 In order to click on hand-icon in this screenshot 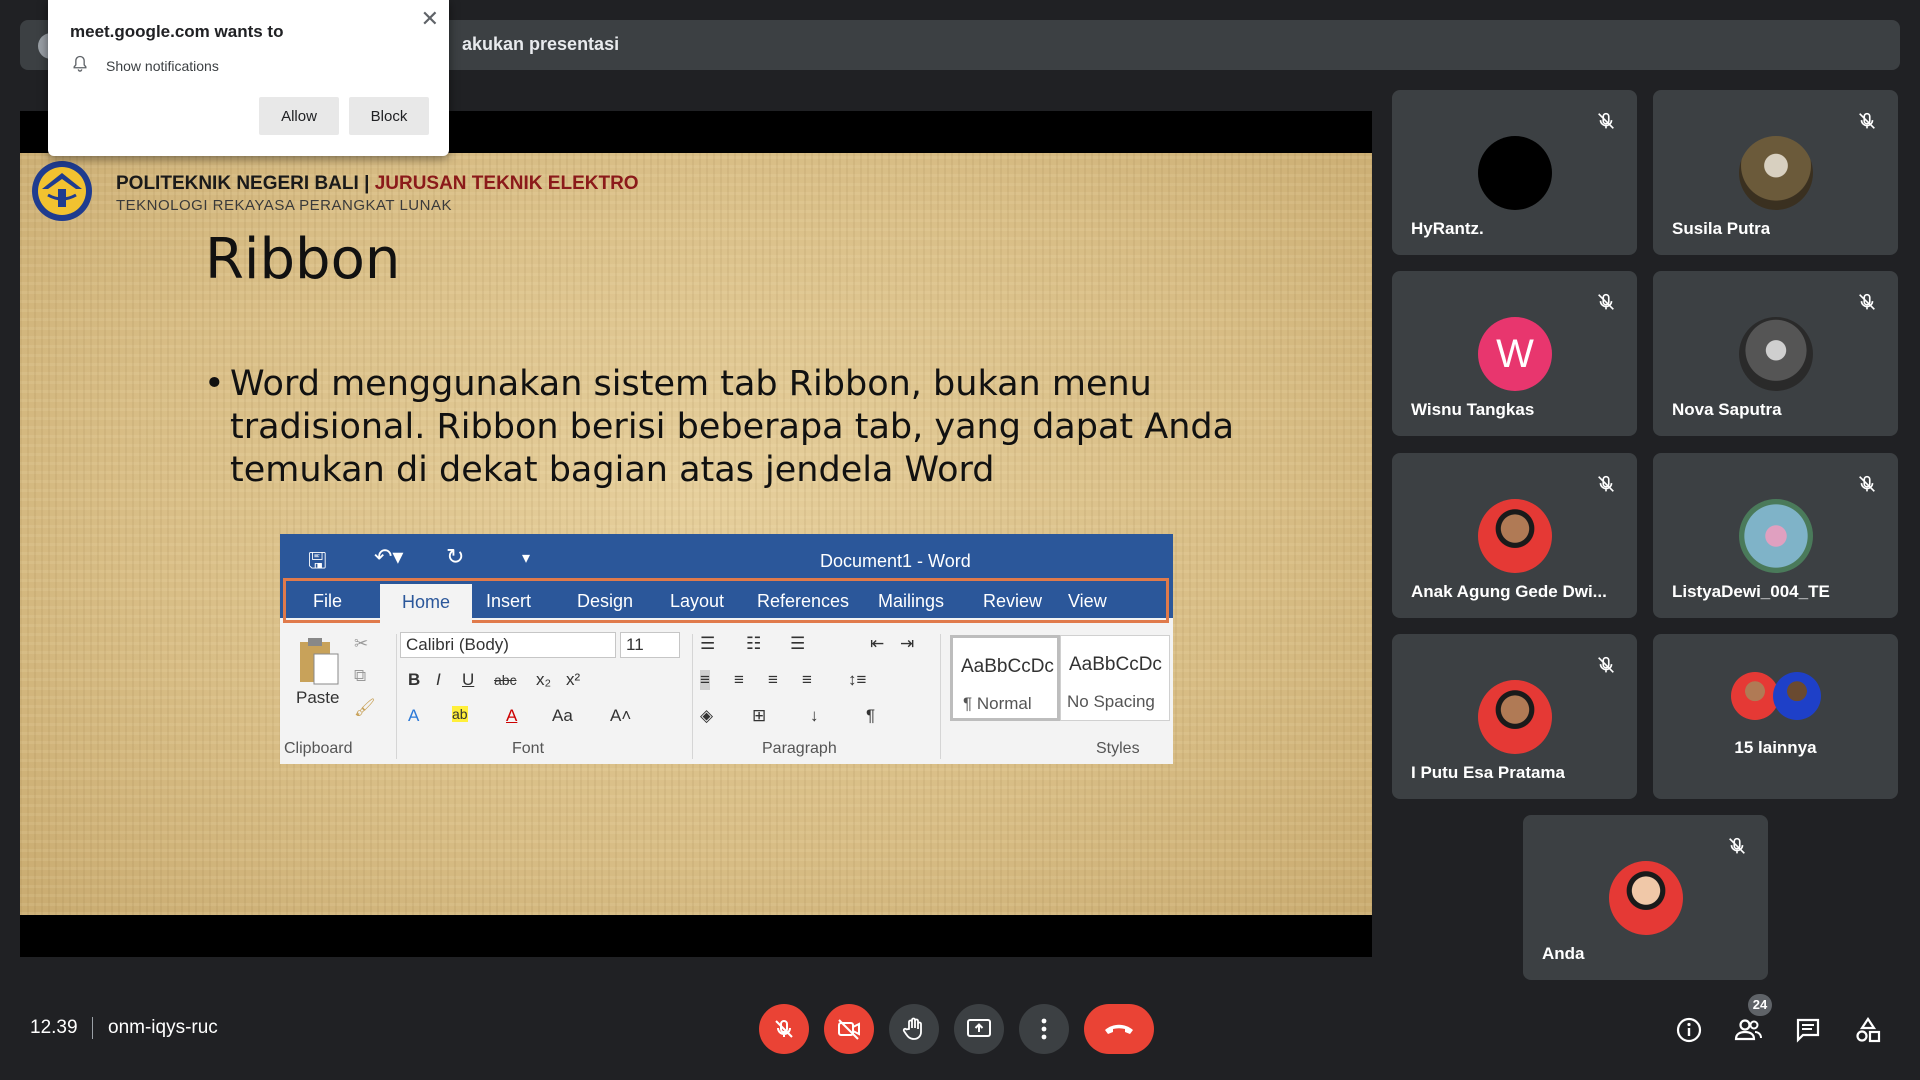, I will do `click(912, 1028)`.